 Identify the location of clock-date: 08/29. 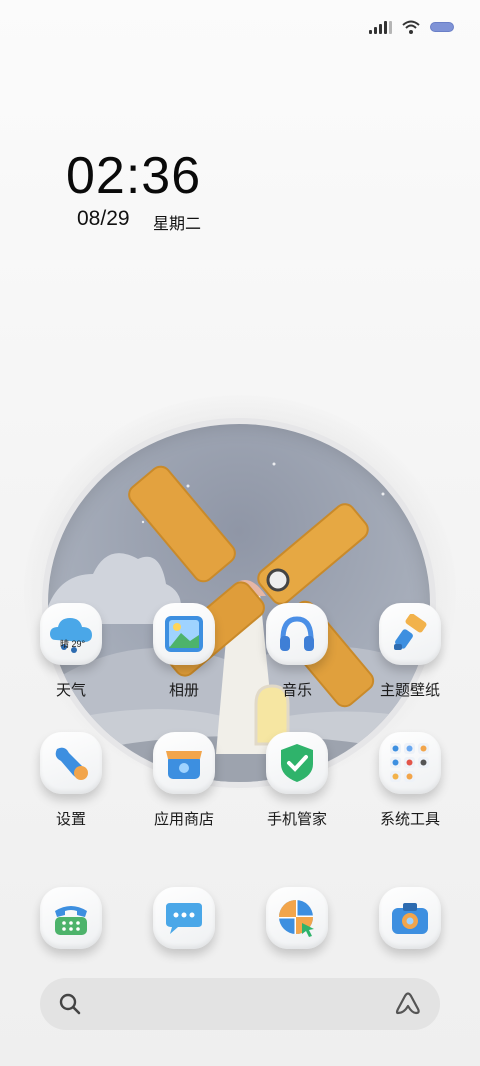
(103, 218).